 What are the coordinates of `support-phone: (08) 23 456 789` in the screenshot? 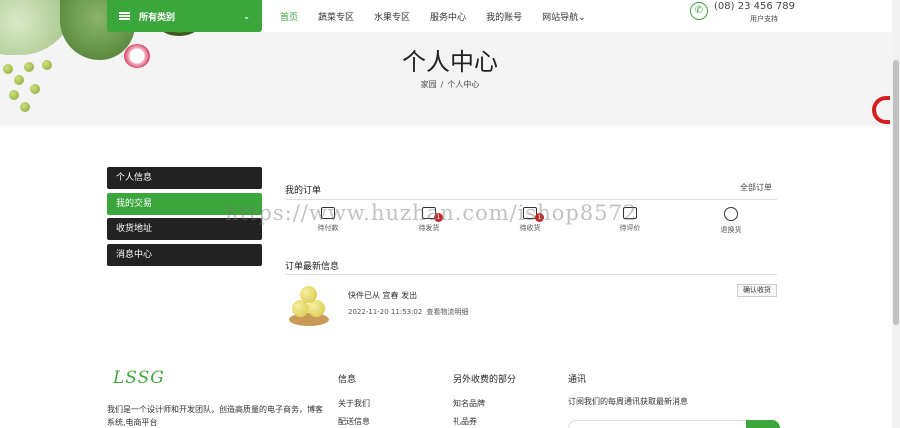 It's located at (754, 6).